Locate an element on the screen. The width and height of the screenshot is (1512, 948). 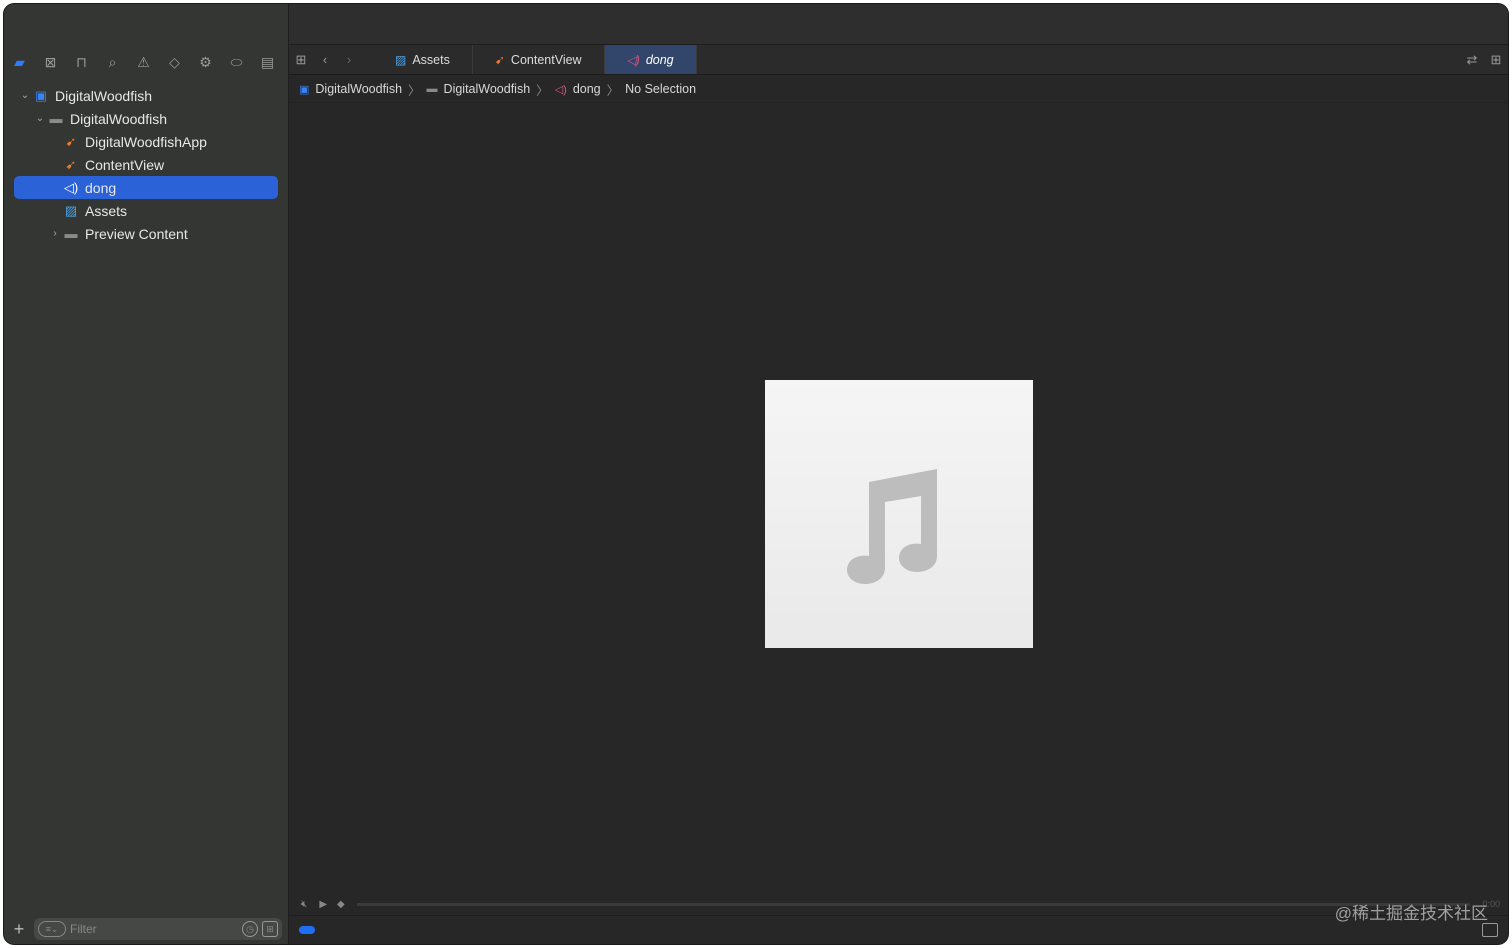
playhead-icon: ◆ is located at coordinates (341, 904).